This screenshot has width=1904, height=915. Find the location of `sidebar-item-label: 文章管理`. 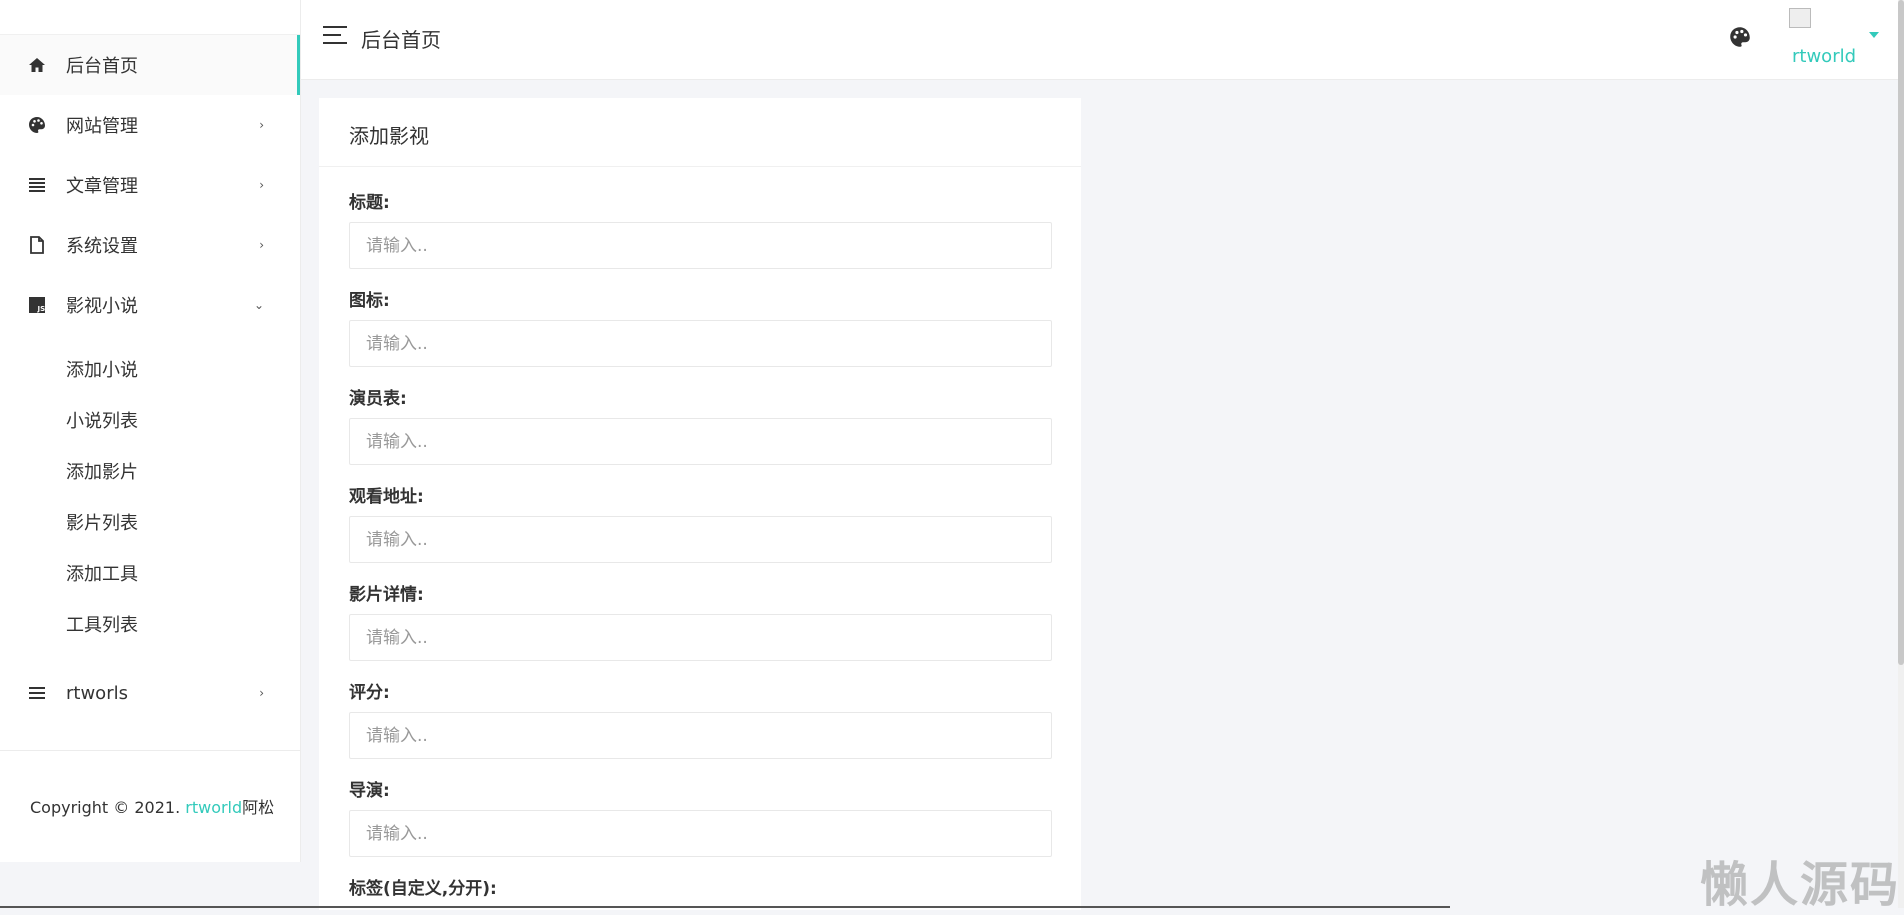

sidebar-item-label: 文章管理 is located at coordinates (102, 186).